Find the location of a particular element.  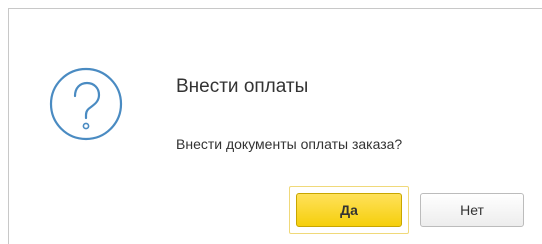

dialog-title: Внести оплаты is located at coordinates (242, 86).